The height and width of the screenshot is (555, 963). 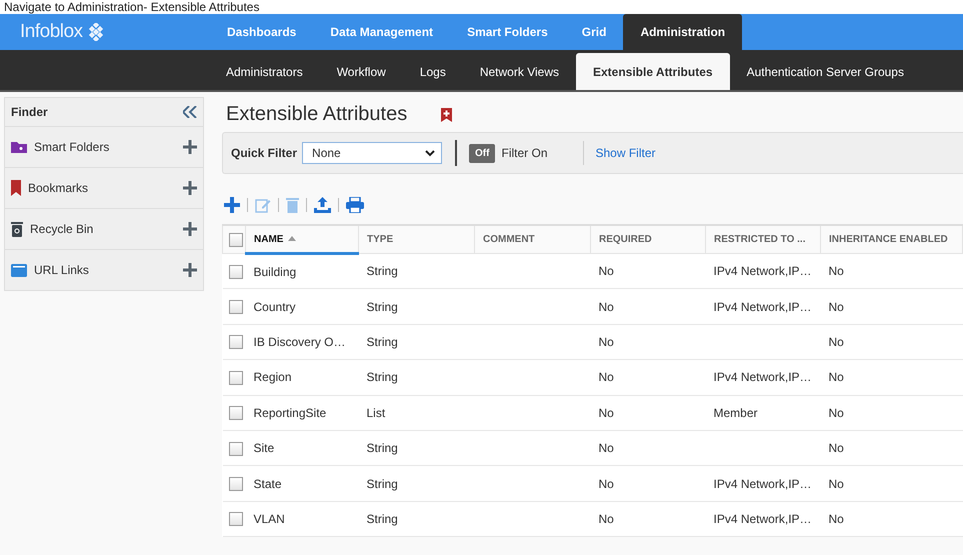 What do you see at coordinates (62, 270) in the screenshot?
I see `finder-item-label: URL Links` at bounding box center [62, 270].